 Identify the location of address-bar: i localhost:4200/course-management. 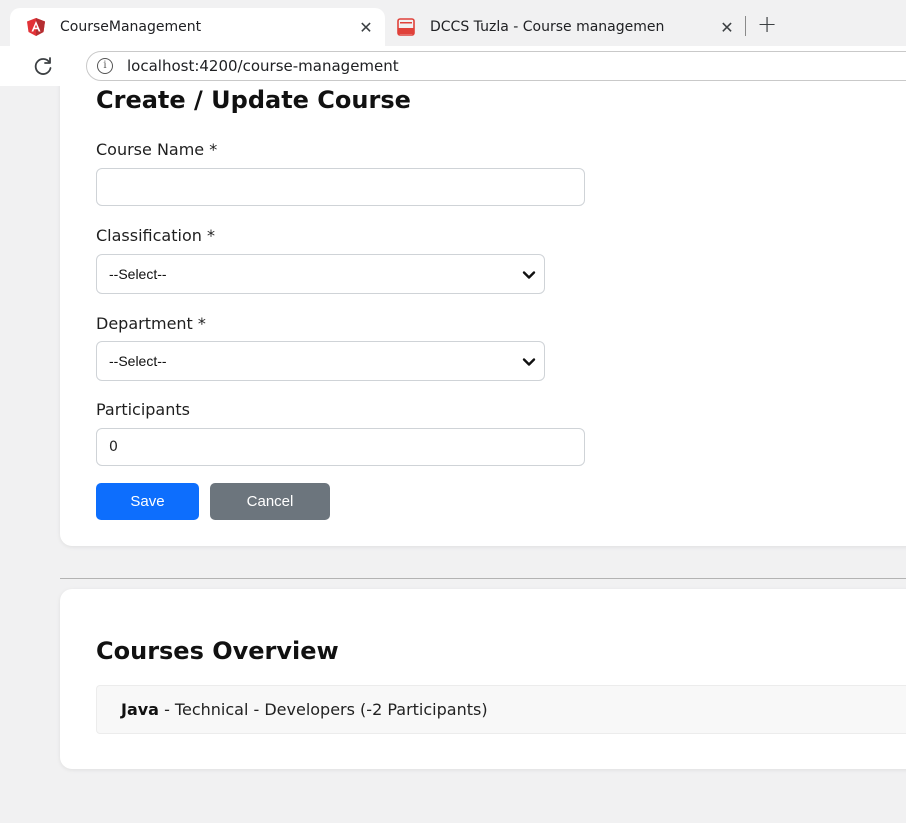
(496, 66).